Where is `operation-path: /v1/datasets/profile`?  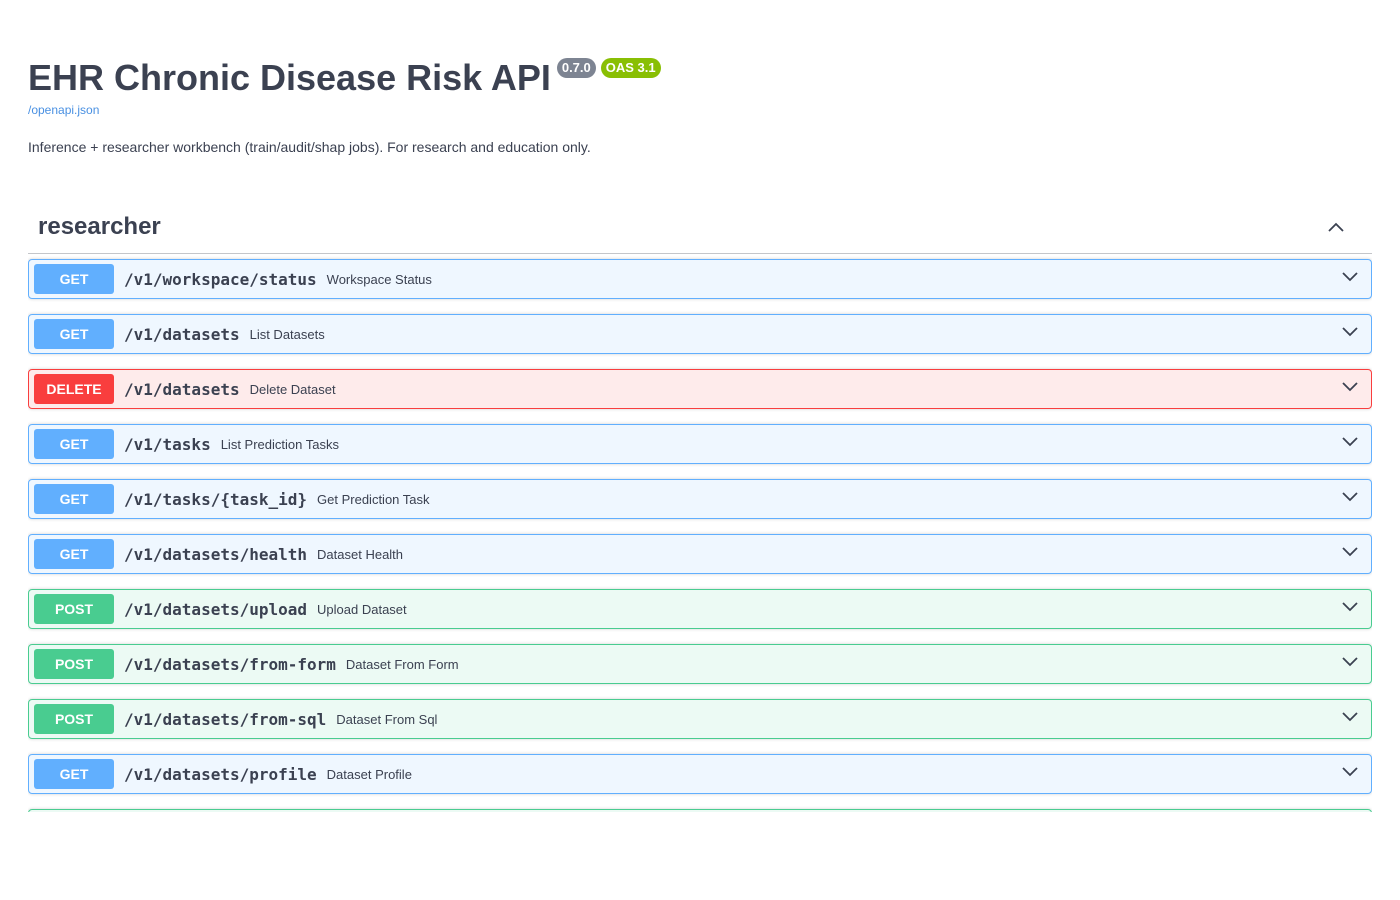
operation-path: /v1/datasets/profile is located at coordinates (220, 774).